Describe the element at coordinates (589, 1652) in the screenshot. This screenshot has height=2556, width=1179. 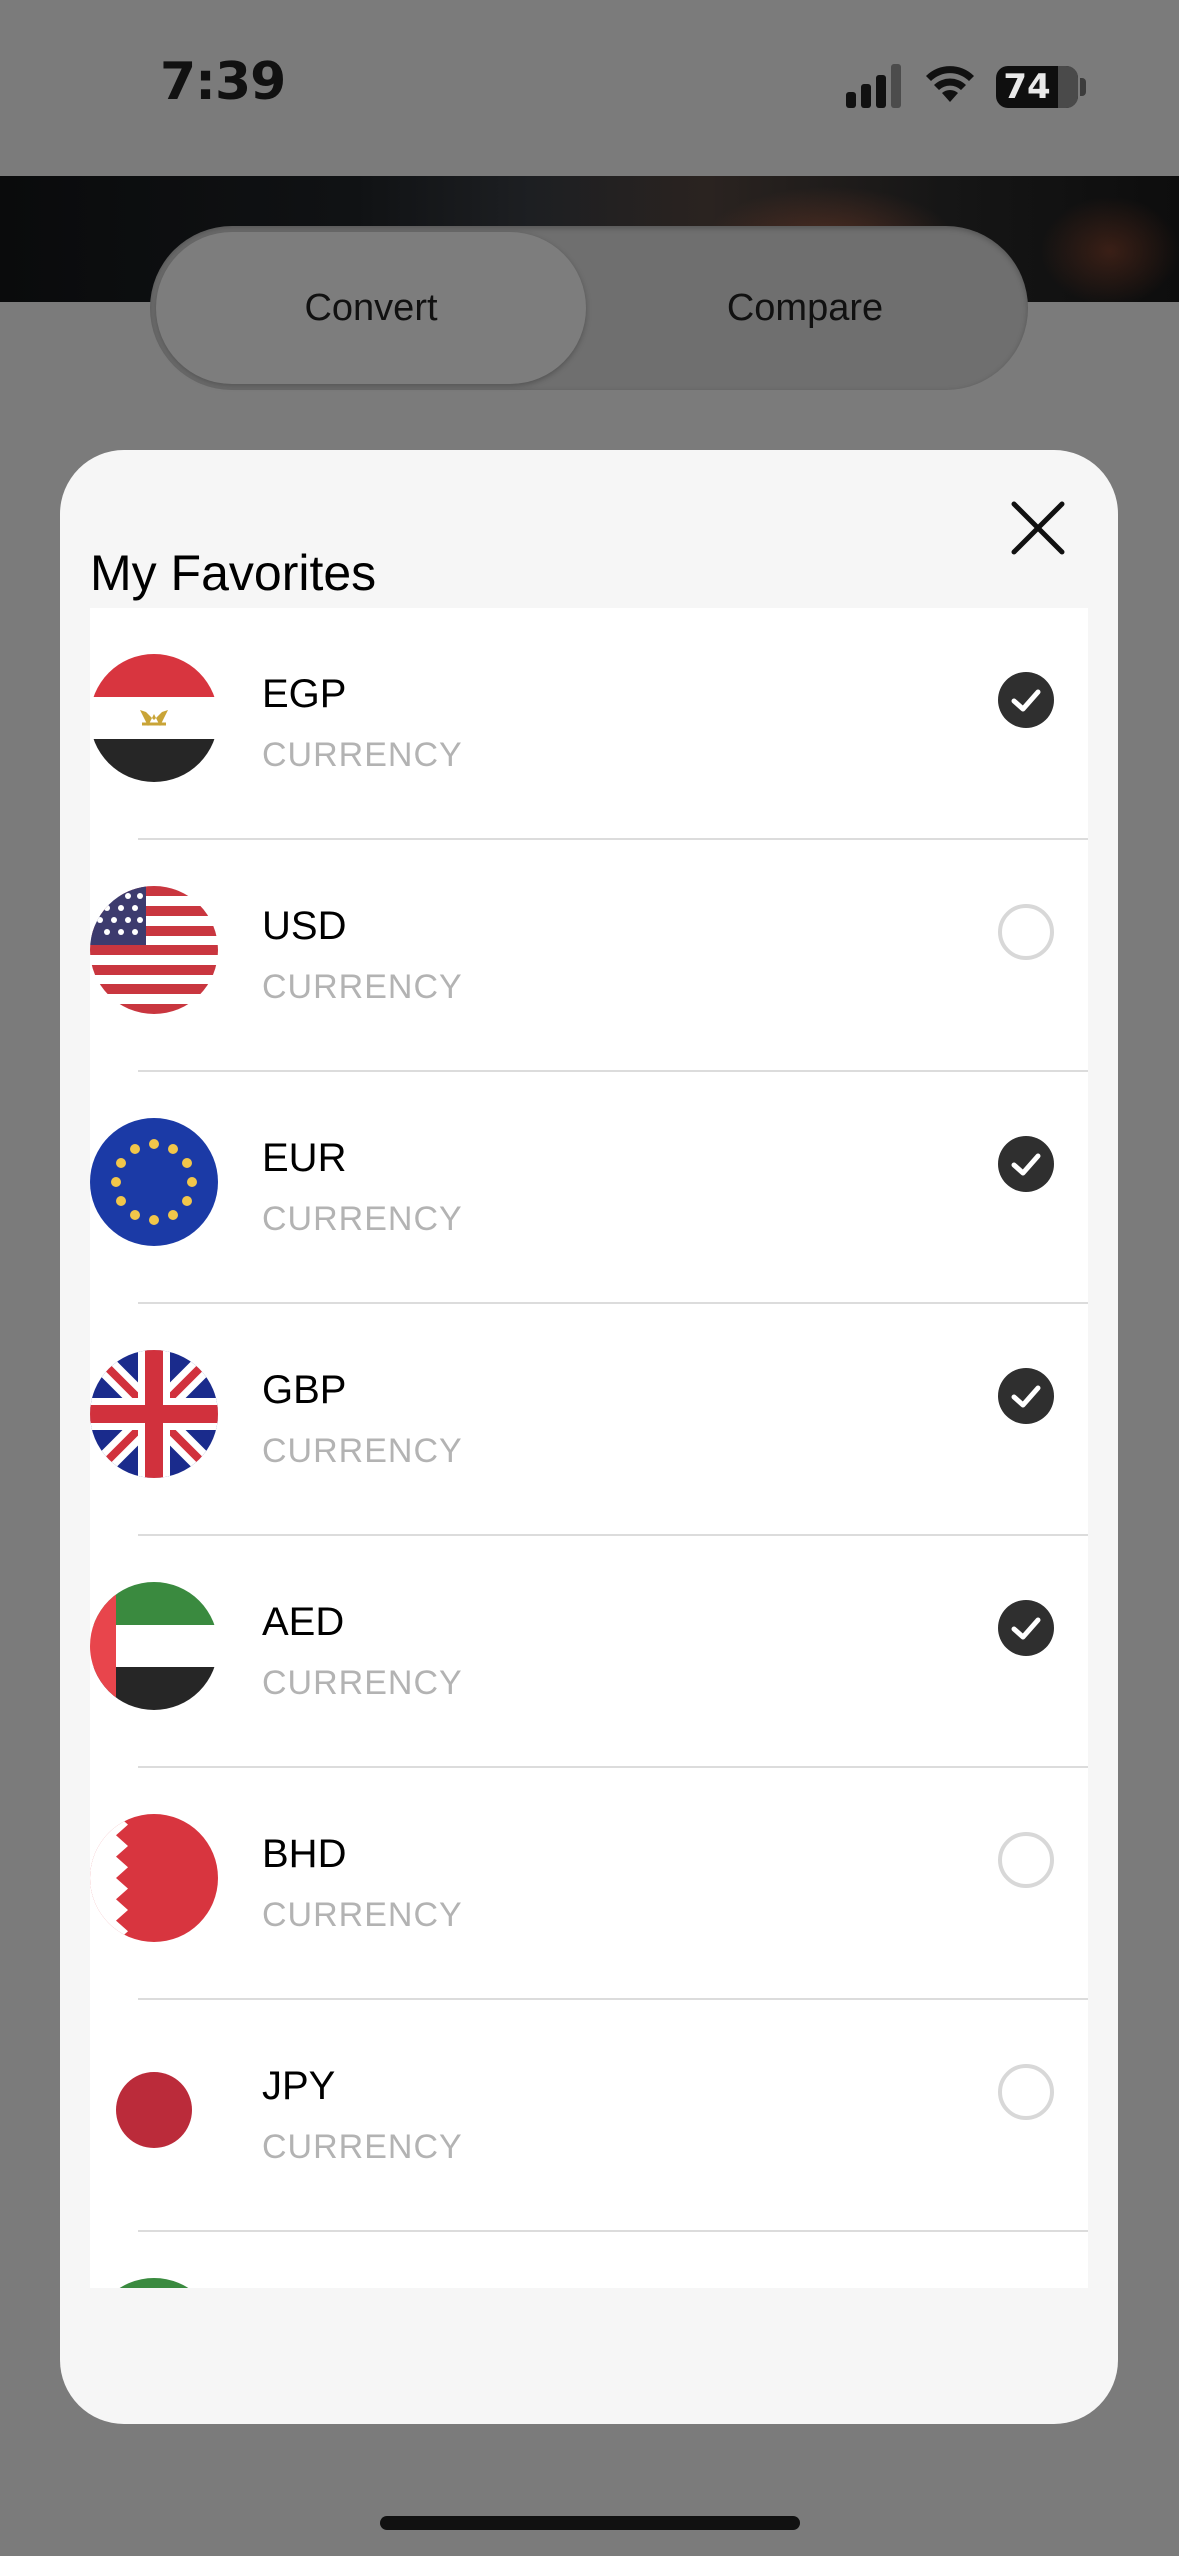
I see `currency-row-aed: AED CURRENCY` at that location.